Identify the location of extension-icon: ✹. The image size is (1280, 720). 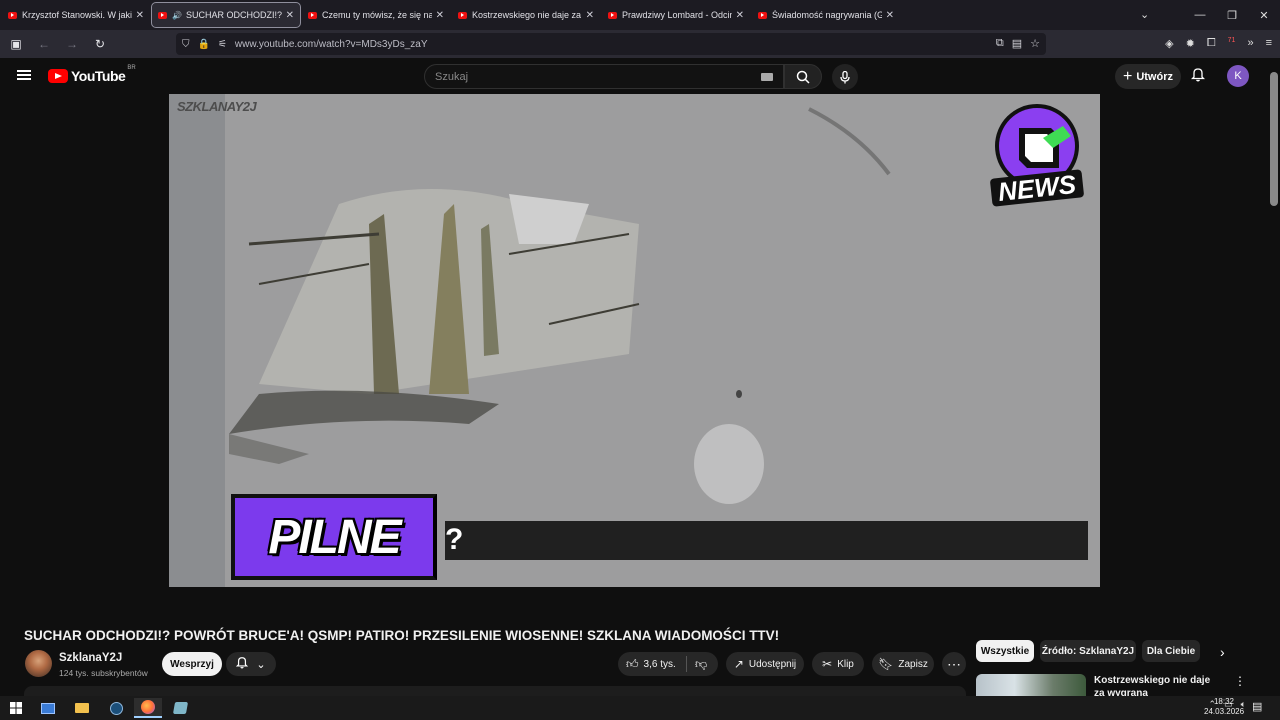
(1190, 43).